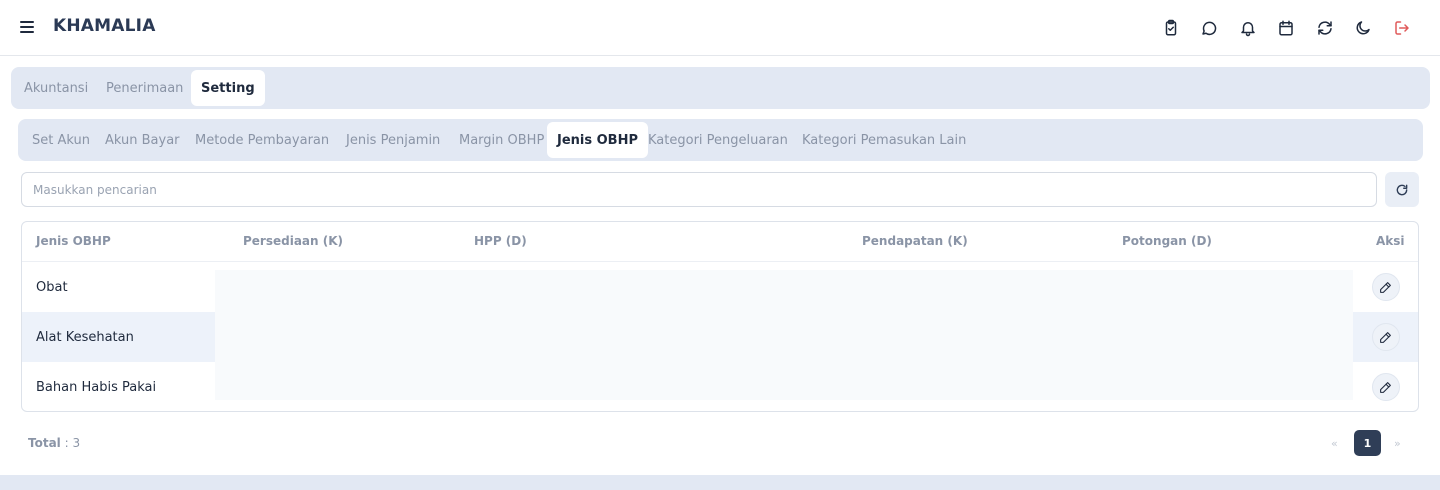 This screenshot has width=1440, height=490. I want to click on tab-akun-bayar: Akun Bayar, so click(142, 140).